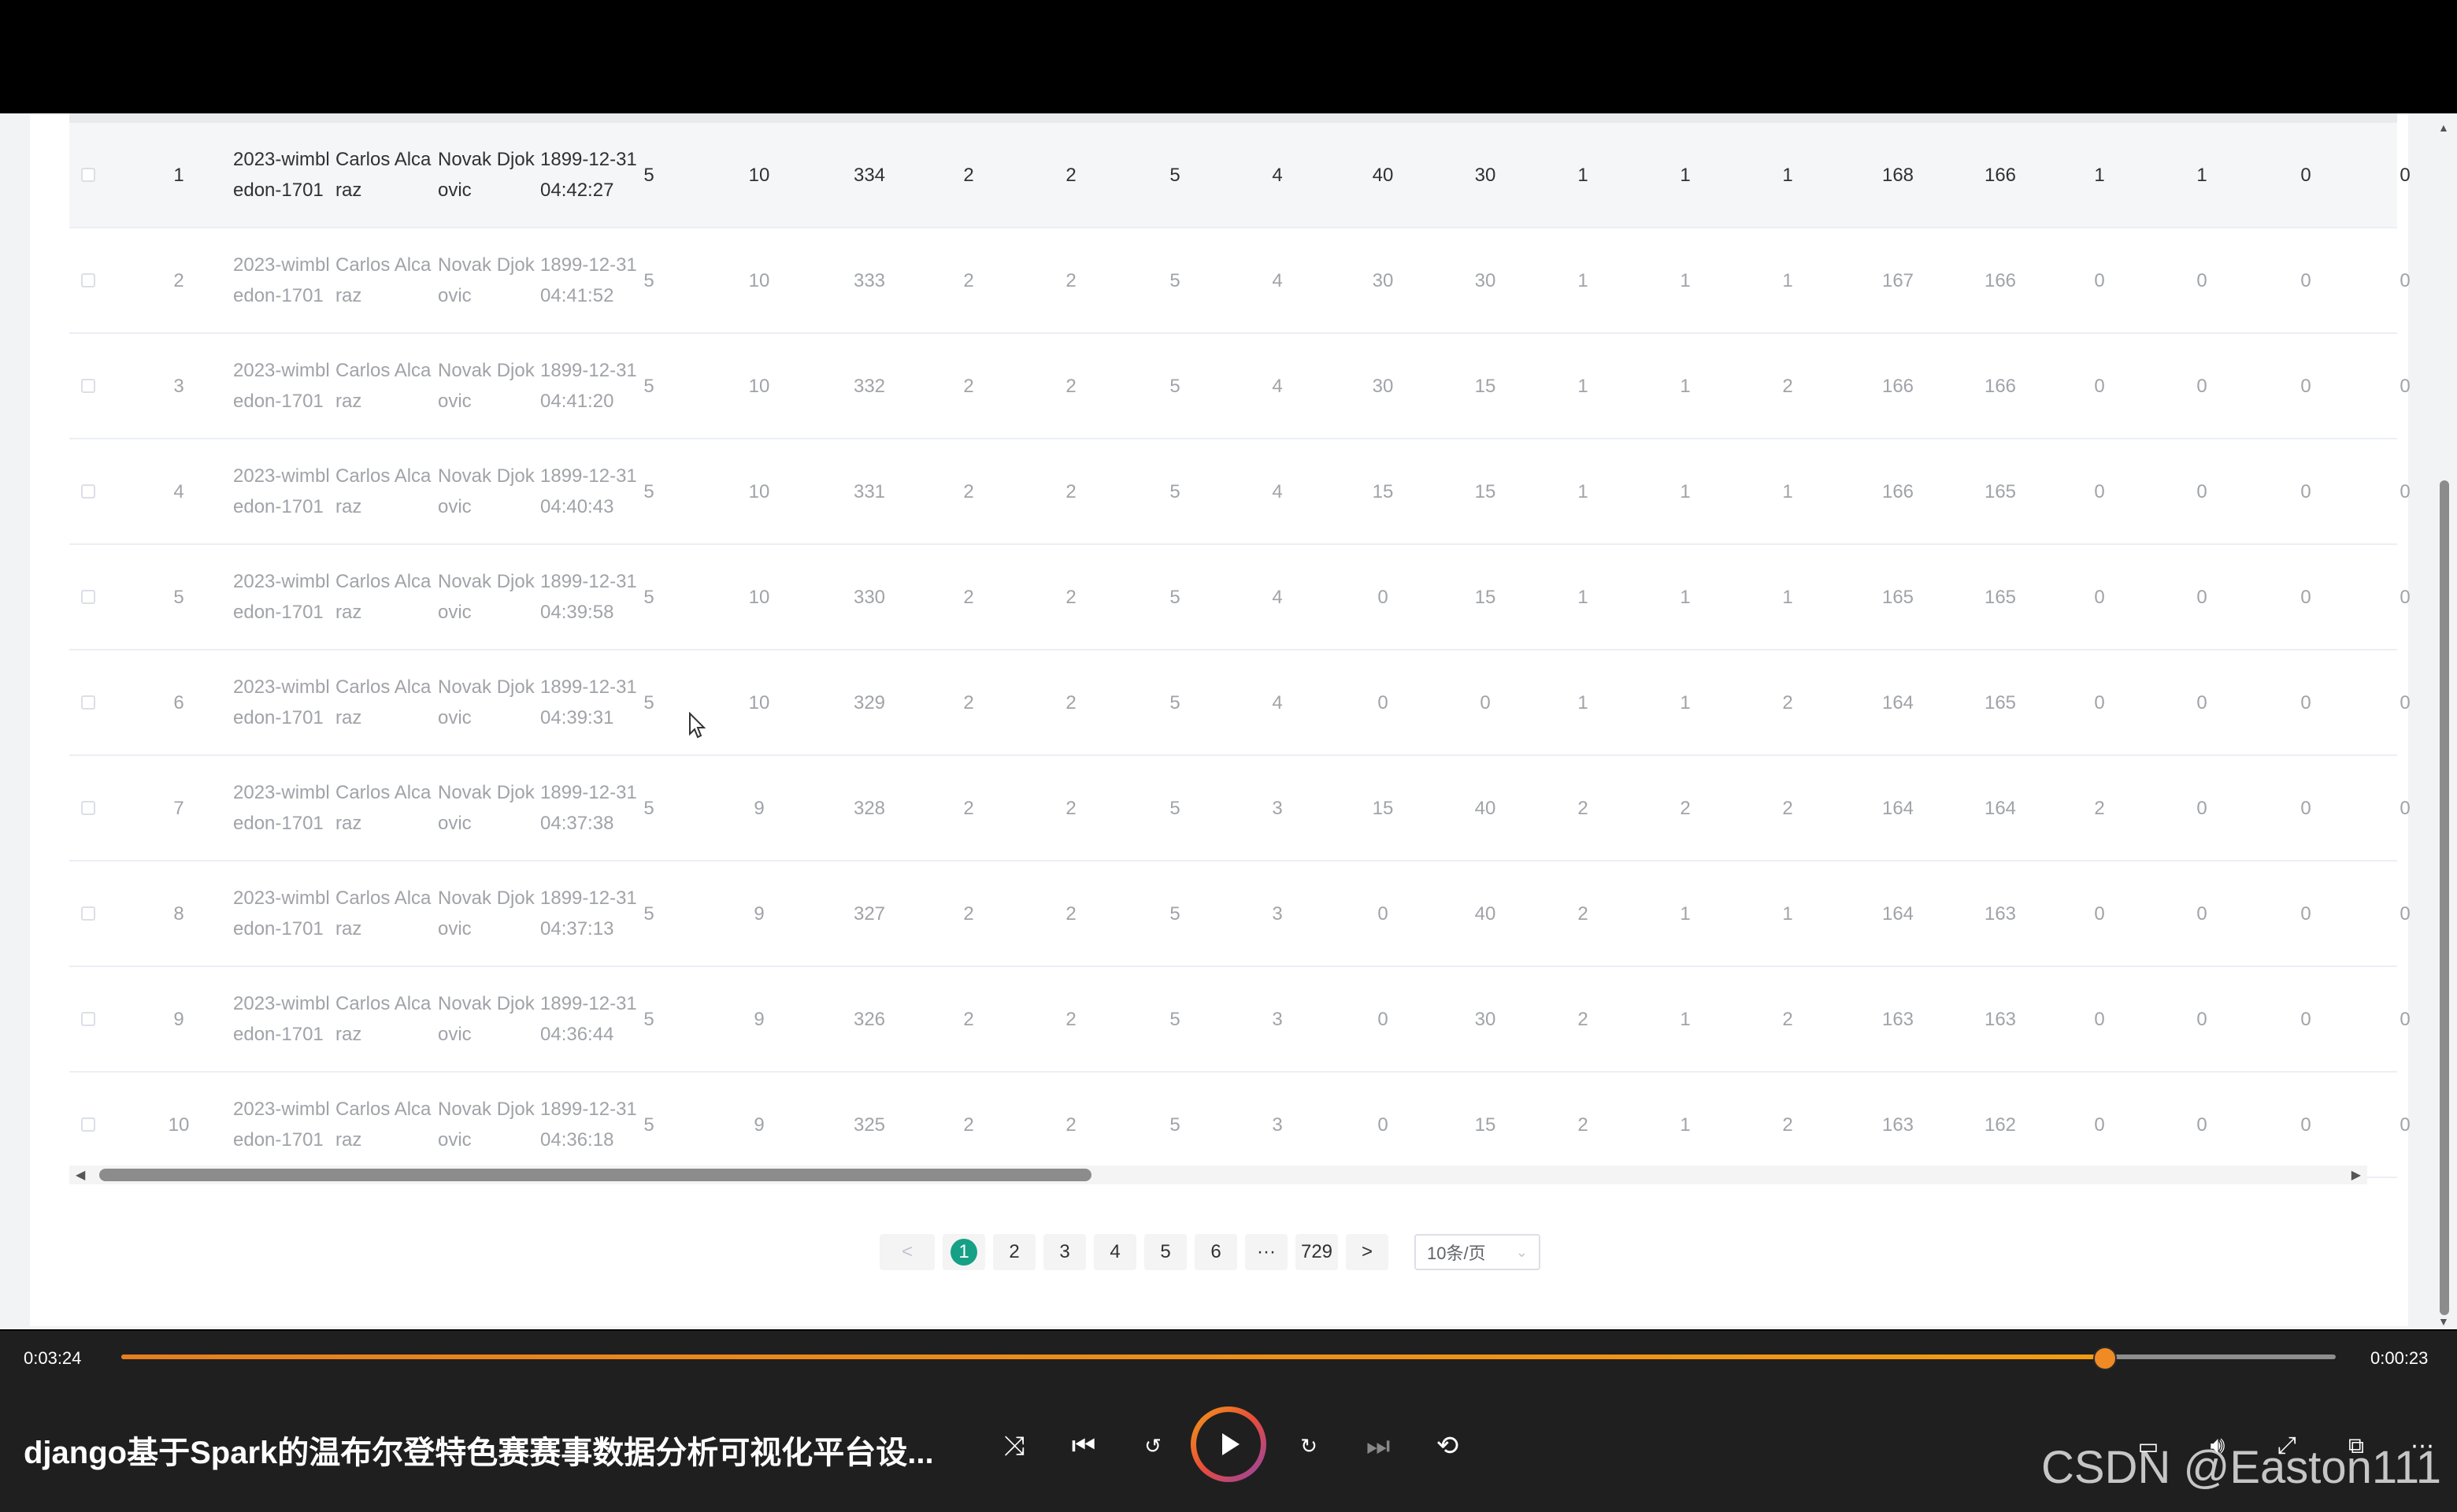  What do you see at coordinates (869, 1125) in the screenshot?
I see `stat-cell-c3: 325` at bounding box center [869, 1125].